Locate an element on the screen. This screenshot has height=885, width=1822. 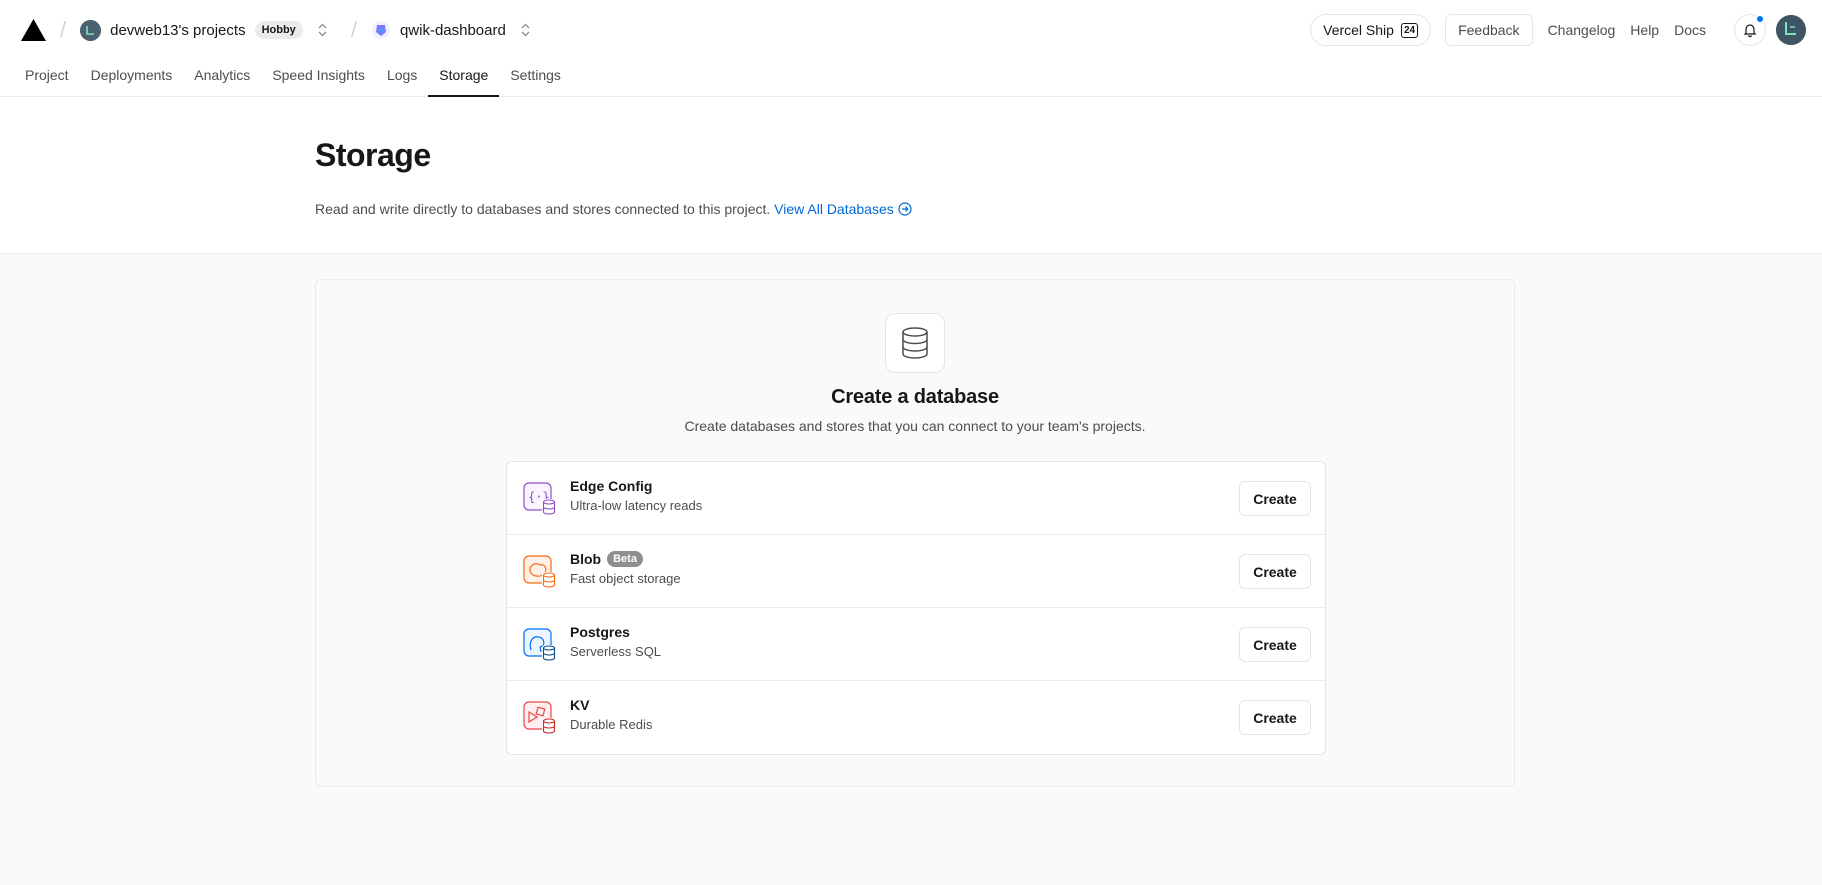
edge-config-icon: {·} is located at coordinates (540, 499).